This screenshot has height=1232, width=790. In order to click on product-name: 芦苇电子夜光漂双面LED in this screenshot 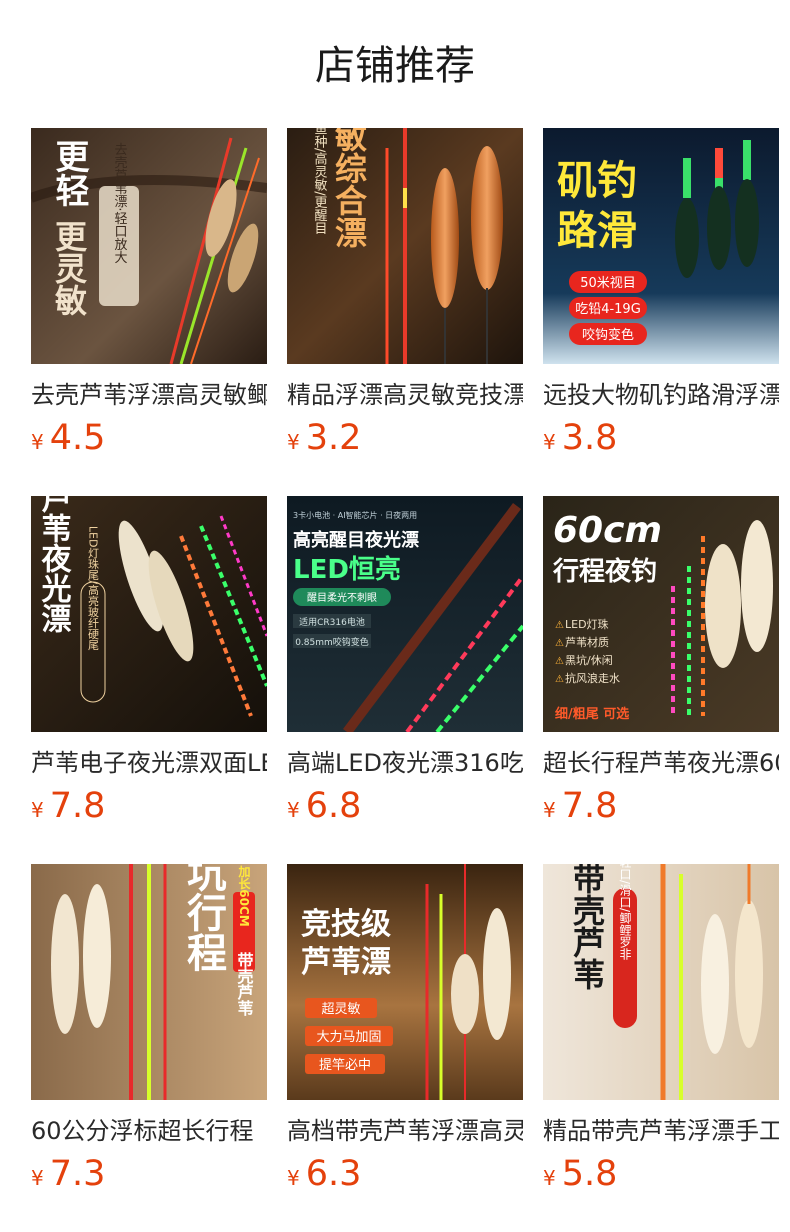, I will do `click(149, 763)`.